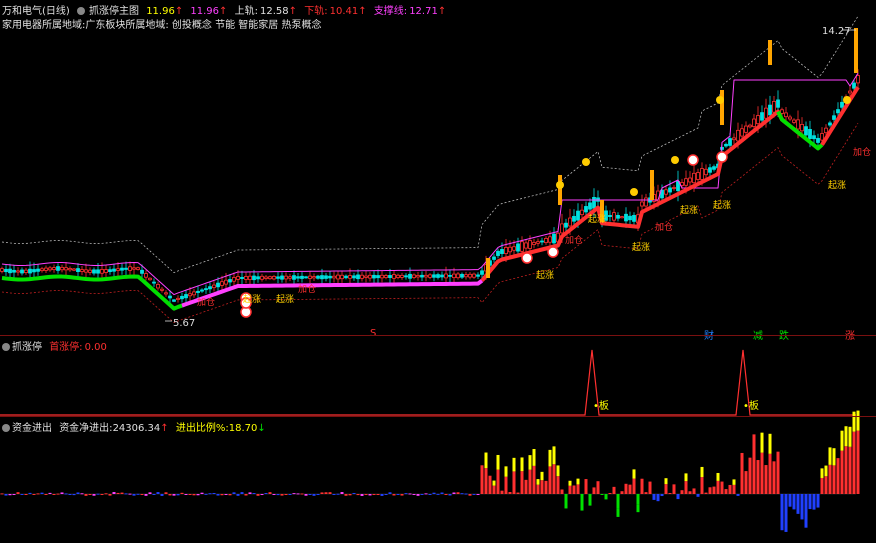 This screenshot has height=543, width=876. What do you see at coordinates (202, 428) in the screenshot?
I see `ratio-label: 进出比例%:` at bounding box center [202, 428].